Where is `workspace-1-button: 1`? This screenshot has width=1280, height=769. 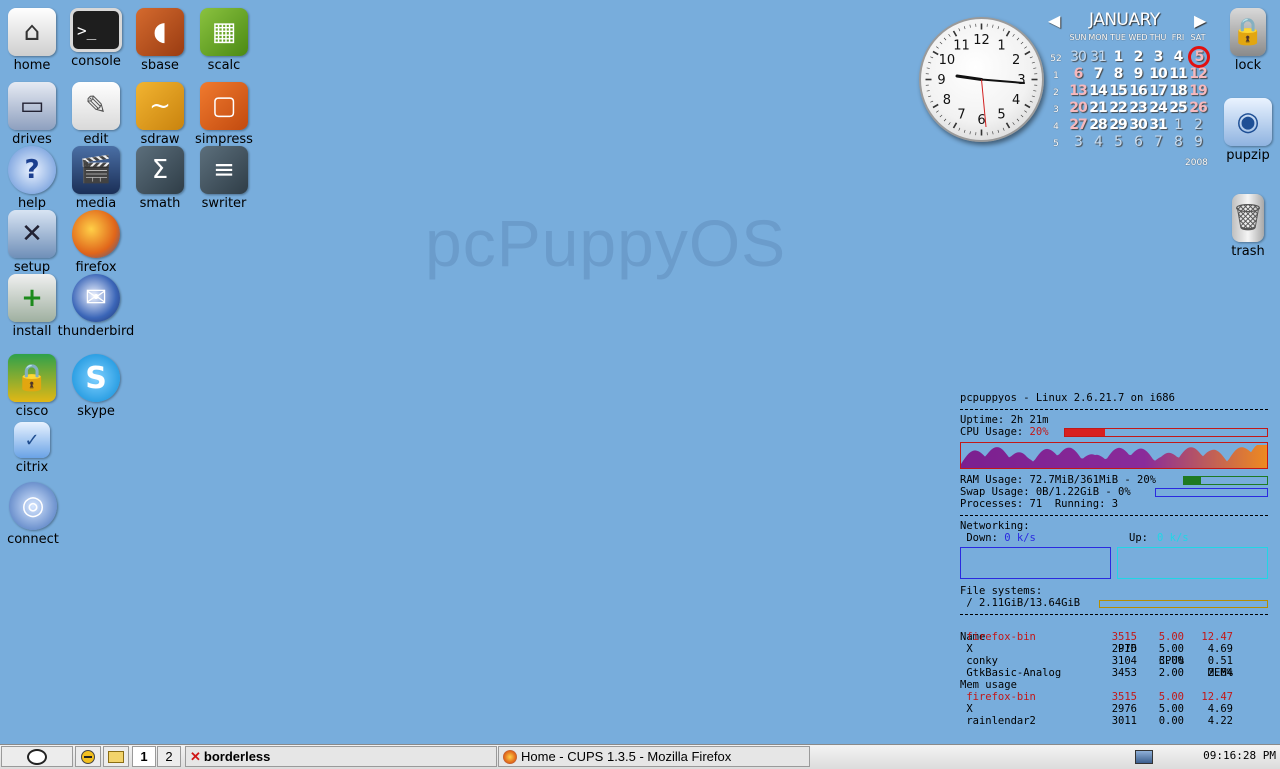
workspace-1-button: 1 is located at coordinates (144, 756).